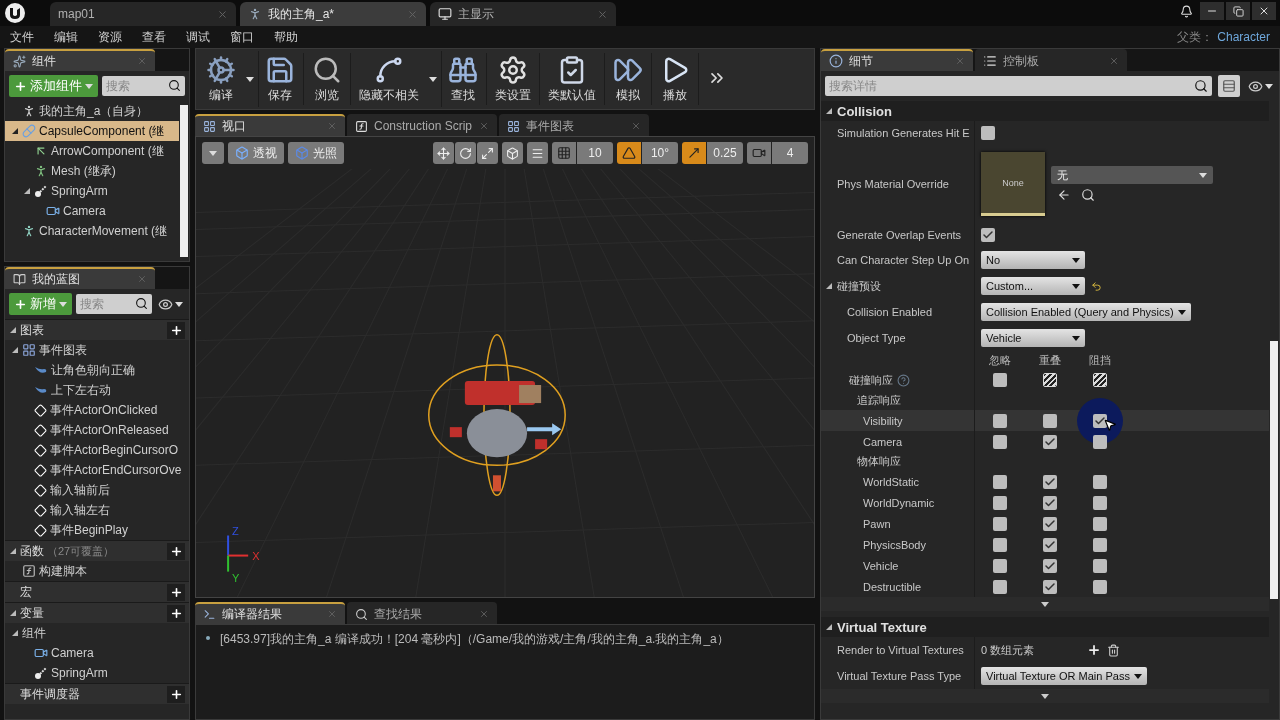  What do you see at coordinates (92, 111) in the screenshot?
I see `tree-item: 我的主角_a（自身）` at bounding box center [92, 111].